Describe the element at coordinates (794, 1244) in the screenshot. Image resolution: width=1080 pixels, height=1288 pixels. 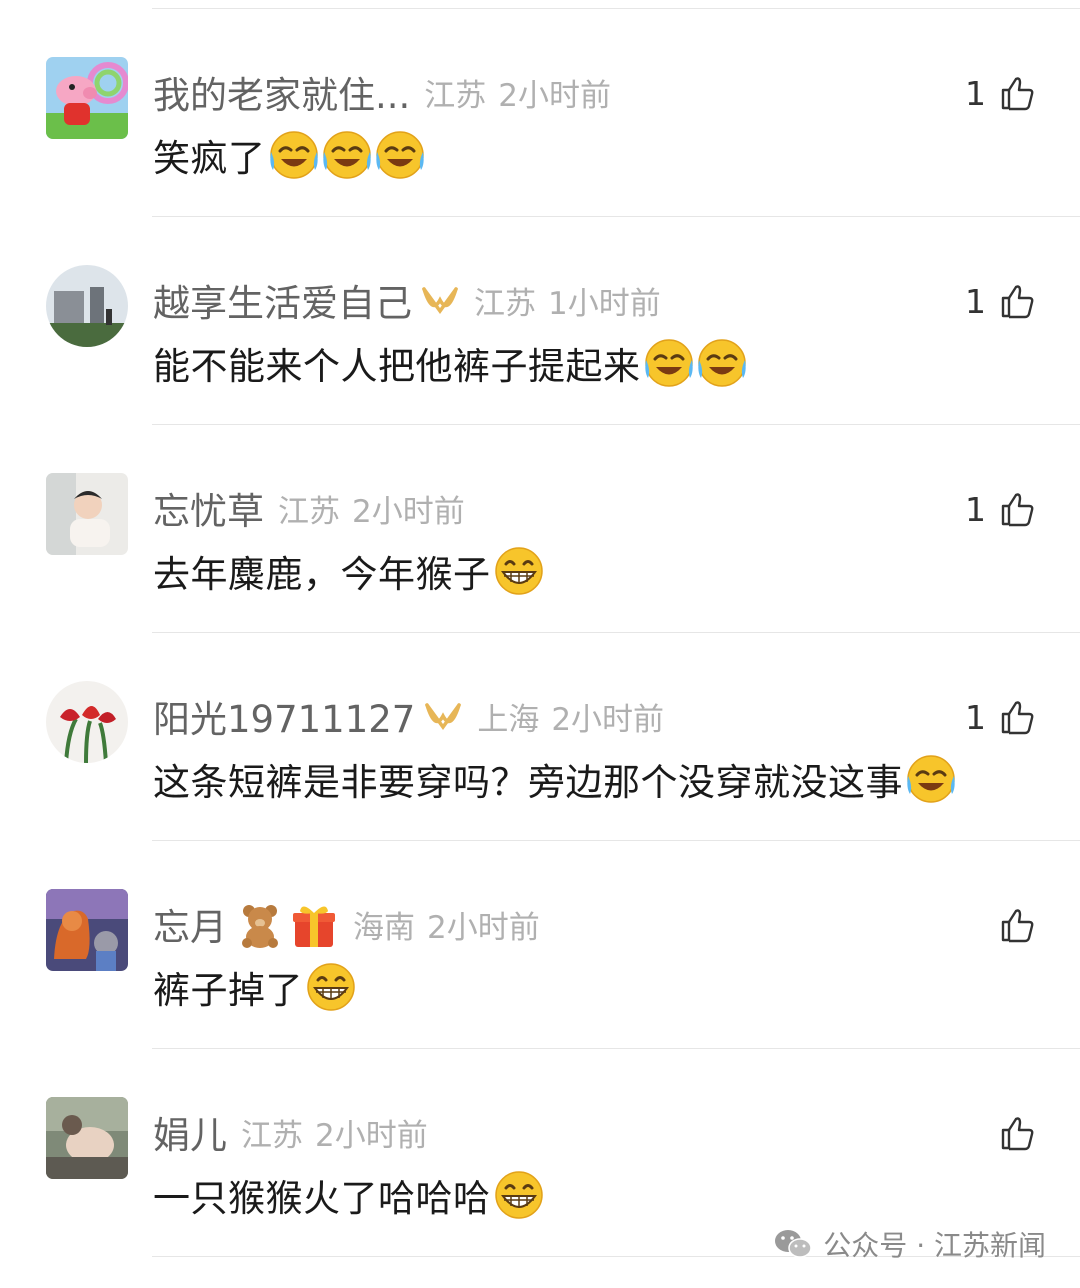
I see `wechat-icon` at that location.